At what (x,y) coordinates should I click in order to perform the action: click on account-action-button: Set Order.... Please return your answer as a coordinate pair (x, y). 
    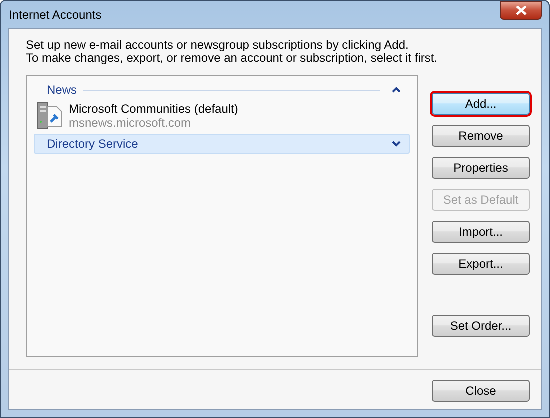
    Looking at the image, I should click on (481, 326).